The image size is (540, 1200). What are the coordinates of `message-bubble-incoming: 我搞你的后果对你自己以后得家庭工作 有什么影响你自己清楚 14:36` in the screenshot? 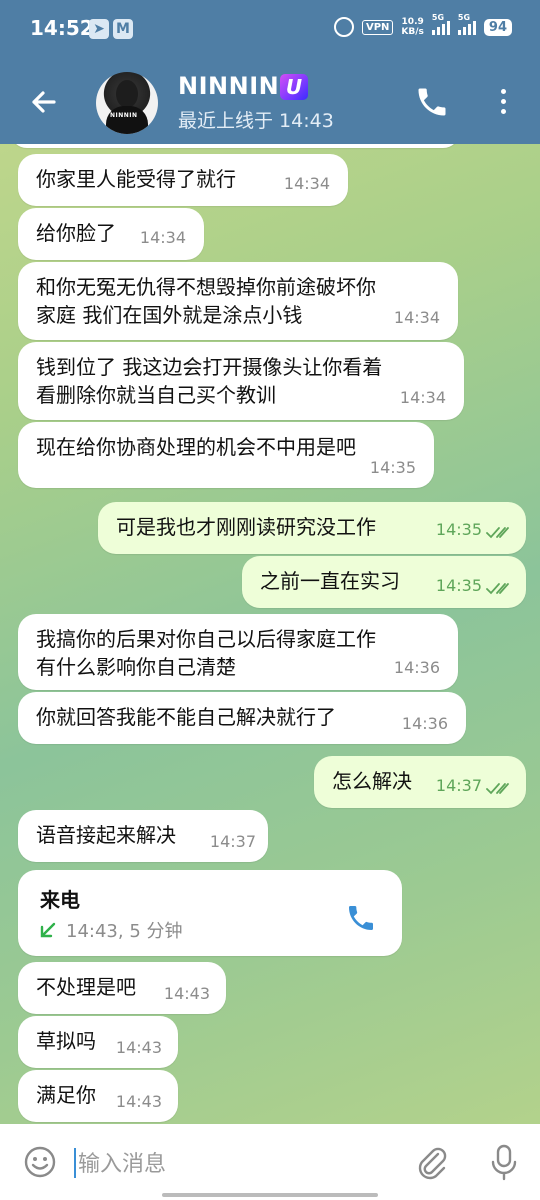 It's located at (238, 652).